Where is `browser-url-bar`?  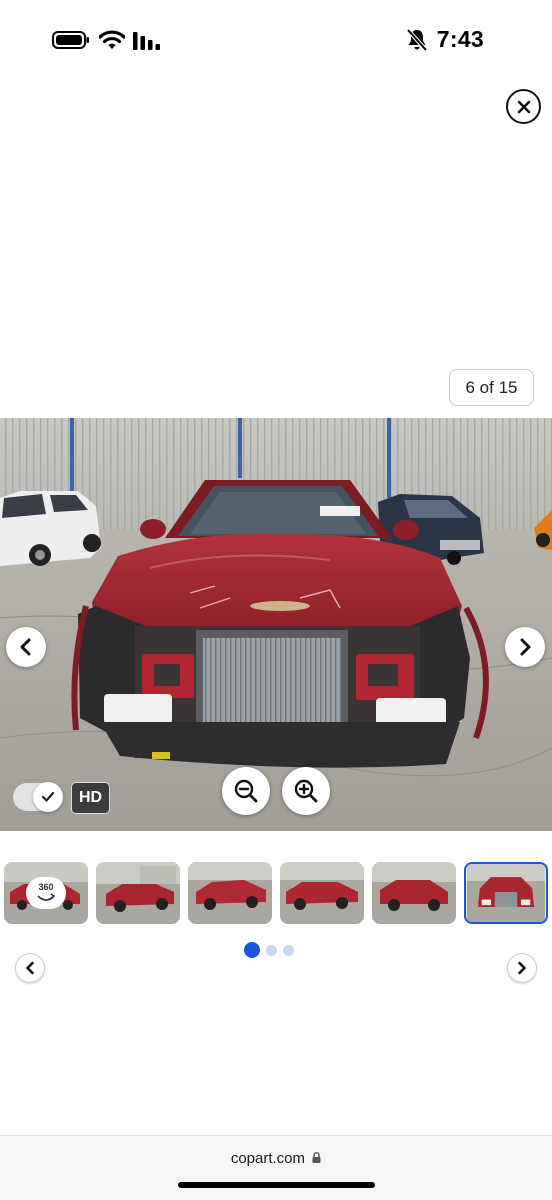
browser-url-bar is located at coordinates (276, 1167).